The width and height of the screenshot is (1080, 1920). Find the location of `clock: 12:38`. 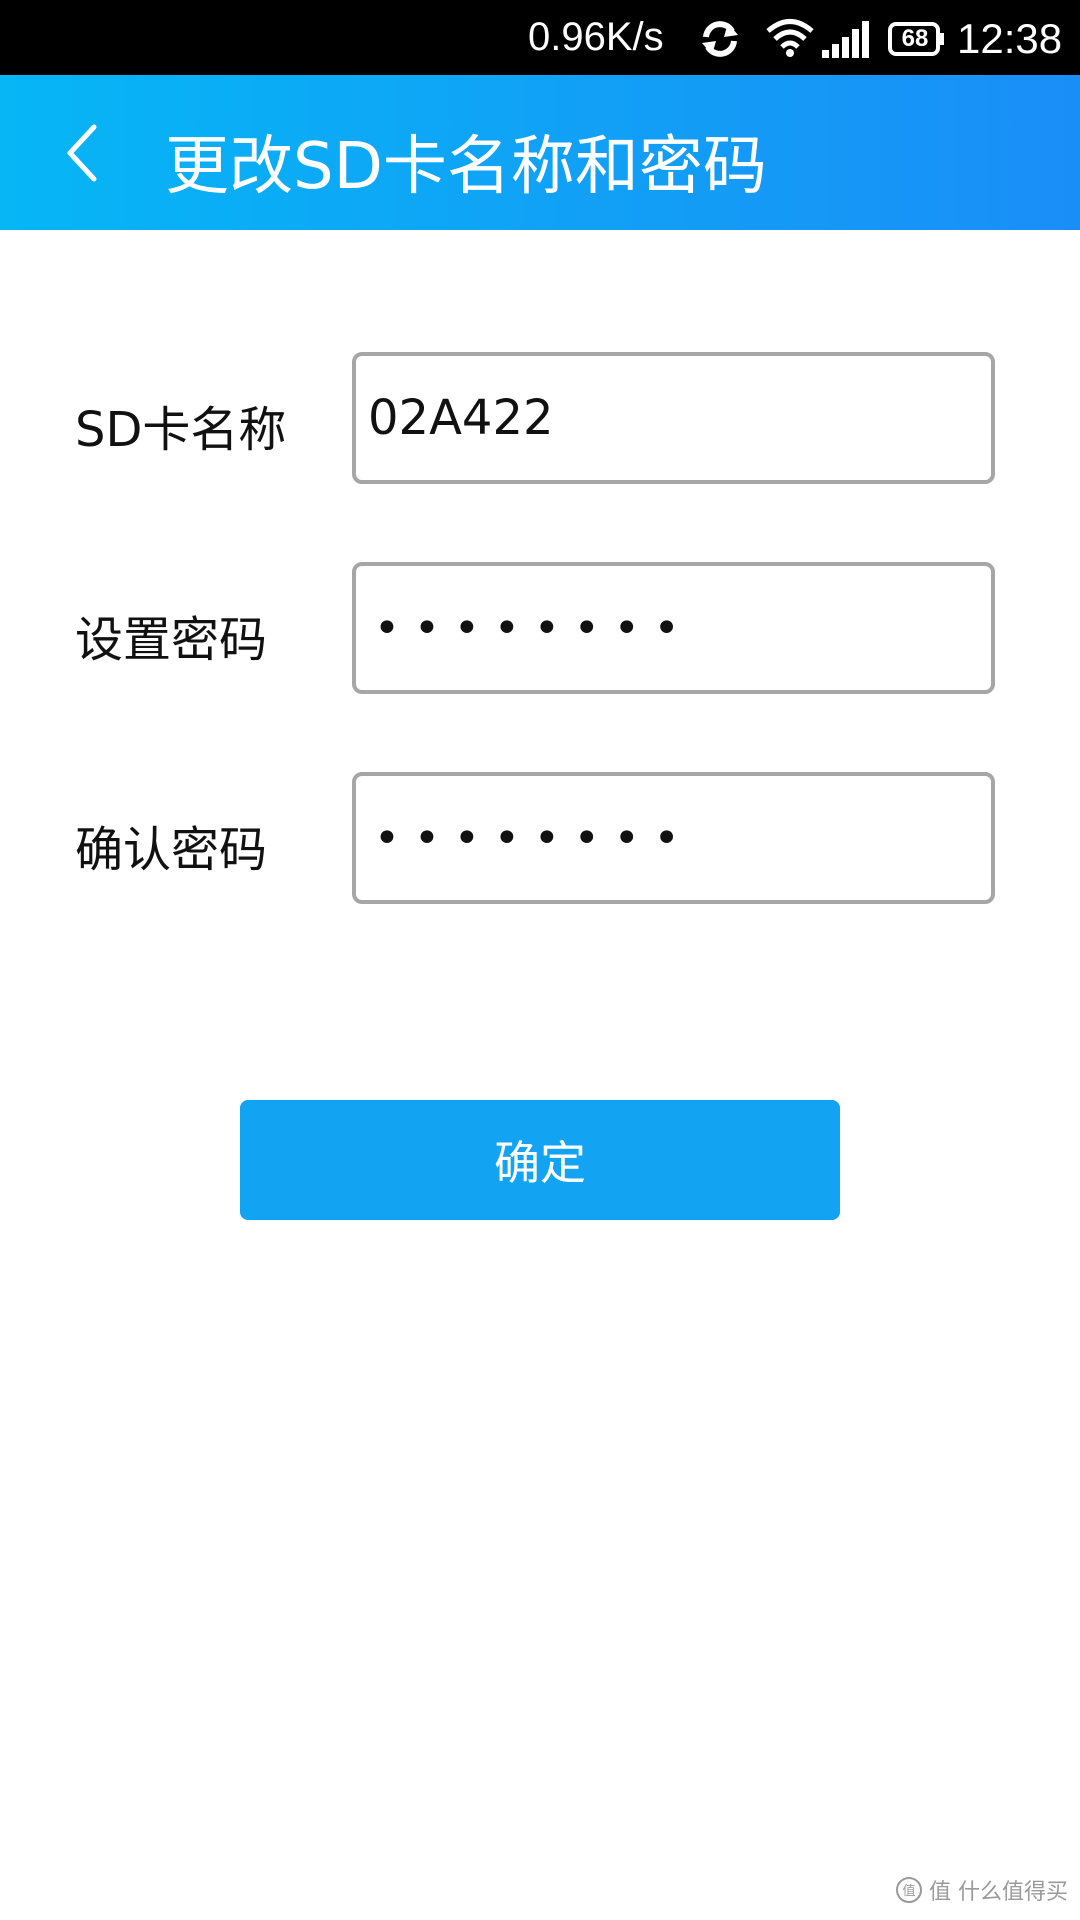

clock: 12:38 is located at coordinates (1010, 38).